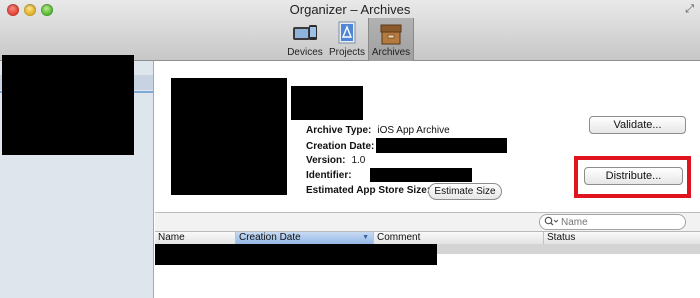 This screenshot has height=298, width=700. What do you see at coordinates (305, 34) in the screenshot?
I see `devices-icon` at bounding box center [305, 34].